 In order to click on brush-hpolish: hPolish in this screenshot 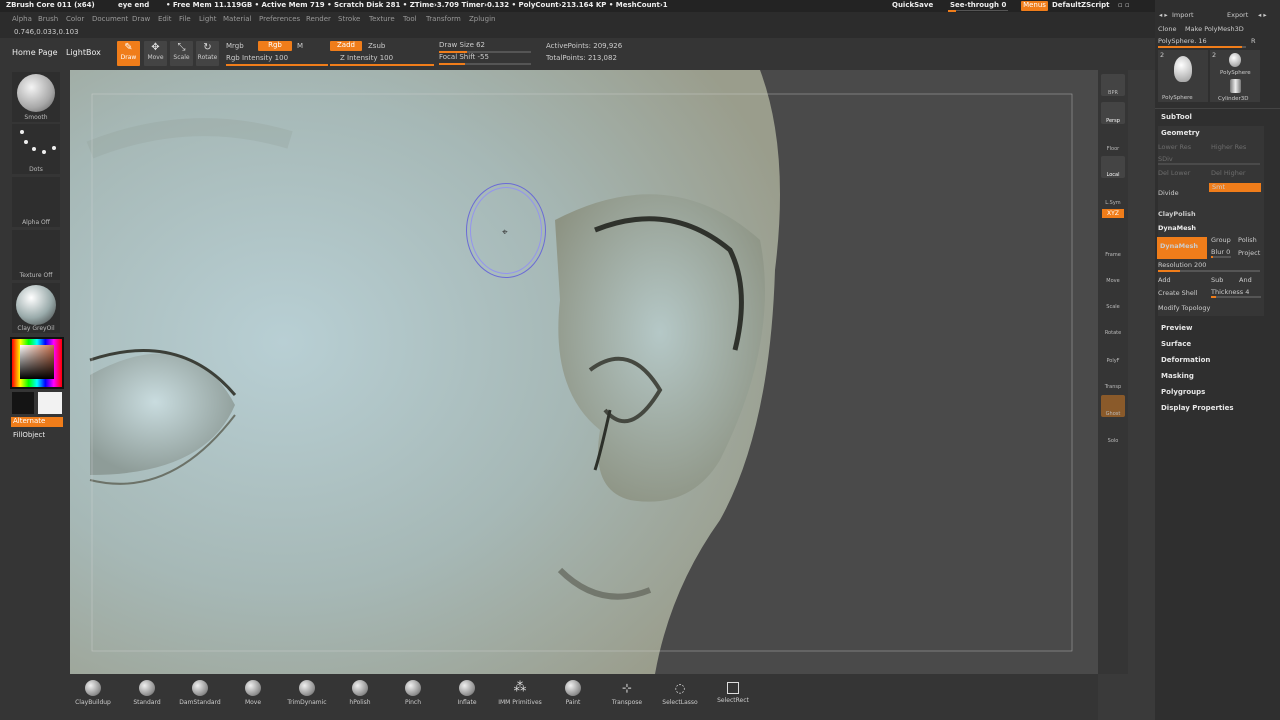, I will do `click(360, 693)`.